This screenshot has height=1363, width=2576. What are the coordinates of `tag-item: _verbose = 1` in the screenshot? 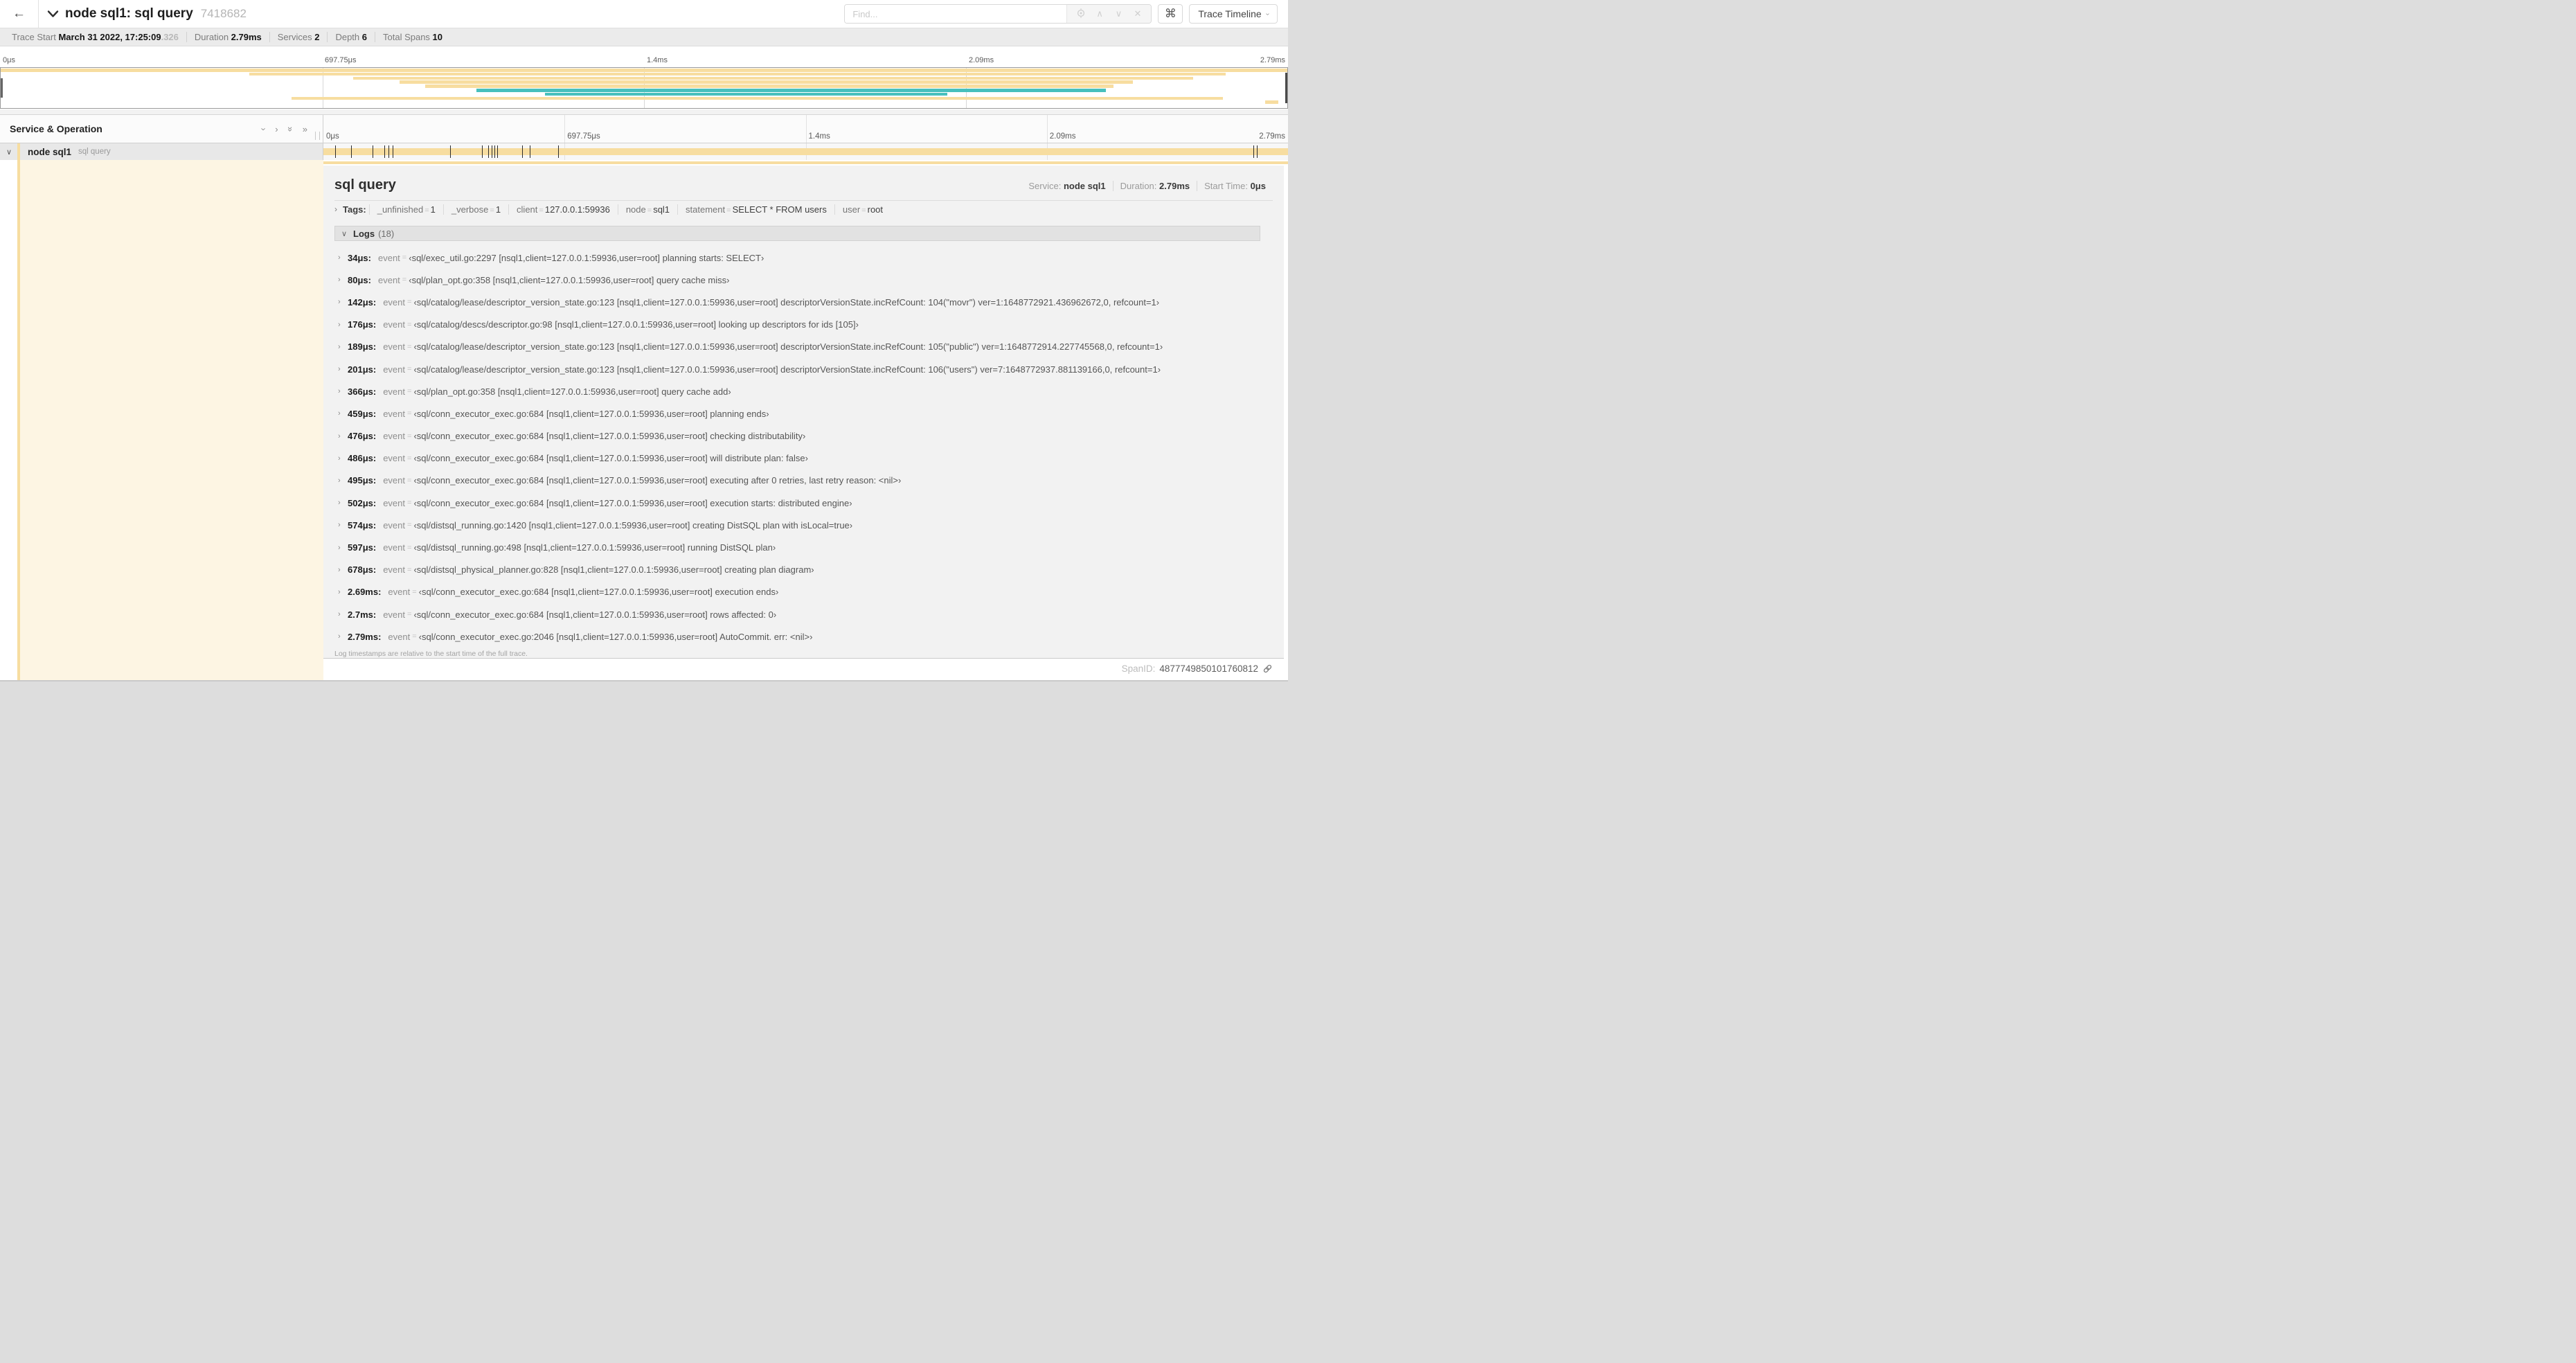 It's located at (475, 209).